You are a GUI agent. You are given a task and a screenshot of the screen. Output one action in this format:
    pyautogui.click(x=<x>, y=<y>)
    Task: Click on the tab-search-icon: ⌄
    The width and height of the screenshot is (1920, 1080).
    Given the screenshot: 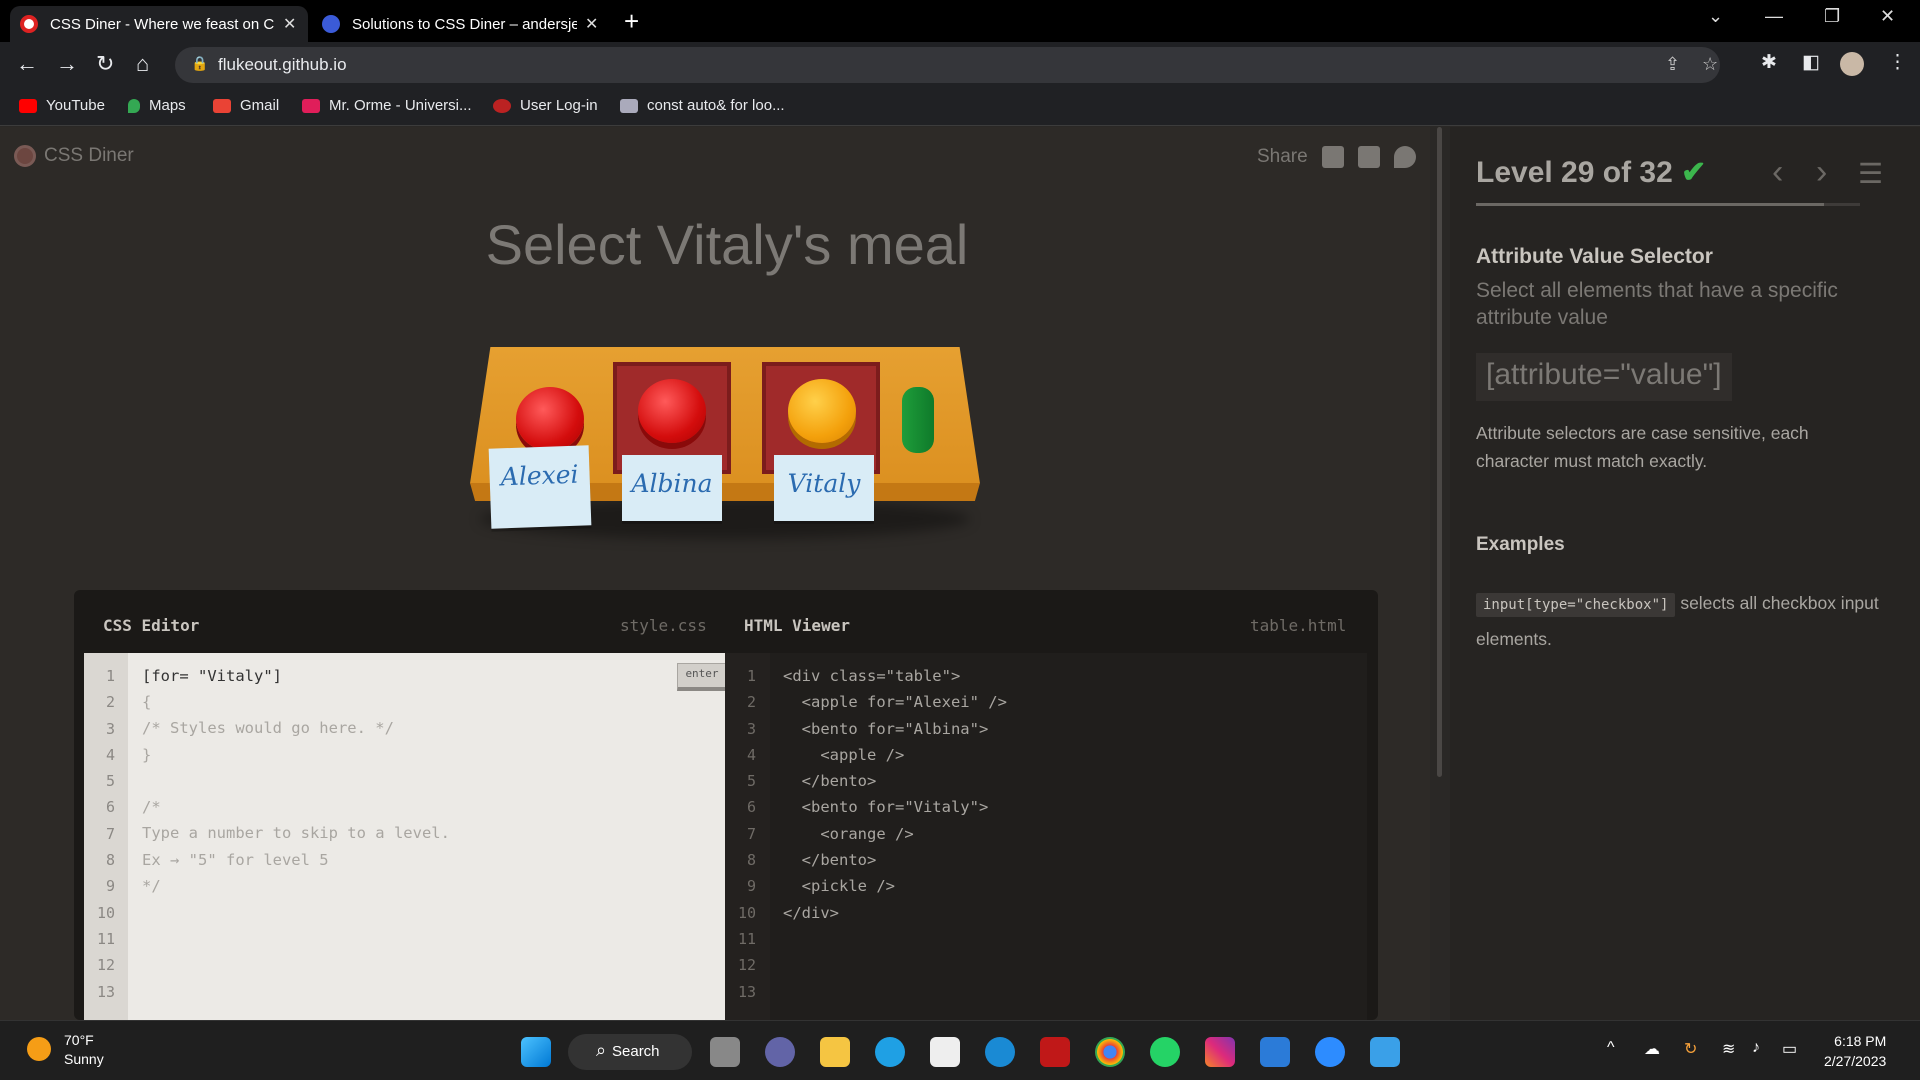 What is the action you would take?
    pyautogui.click(x=1715, y=16)
    